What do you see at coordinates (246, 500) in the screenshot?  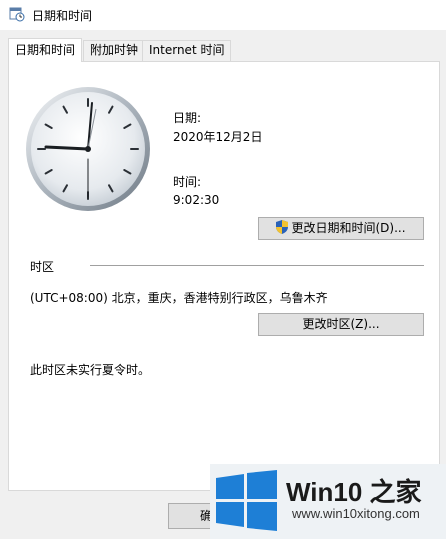 I see `windows-logo-icon` at bounding box center [246, 500].